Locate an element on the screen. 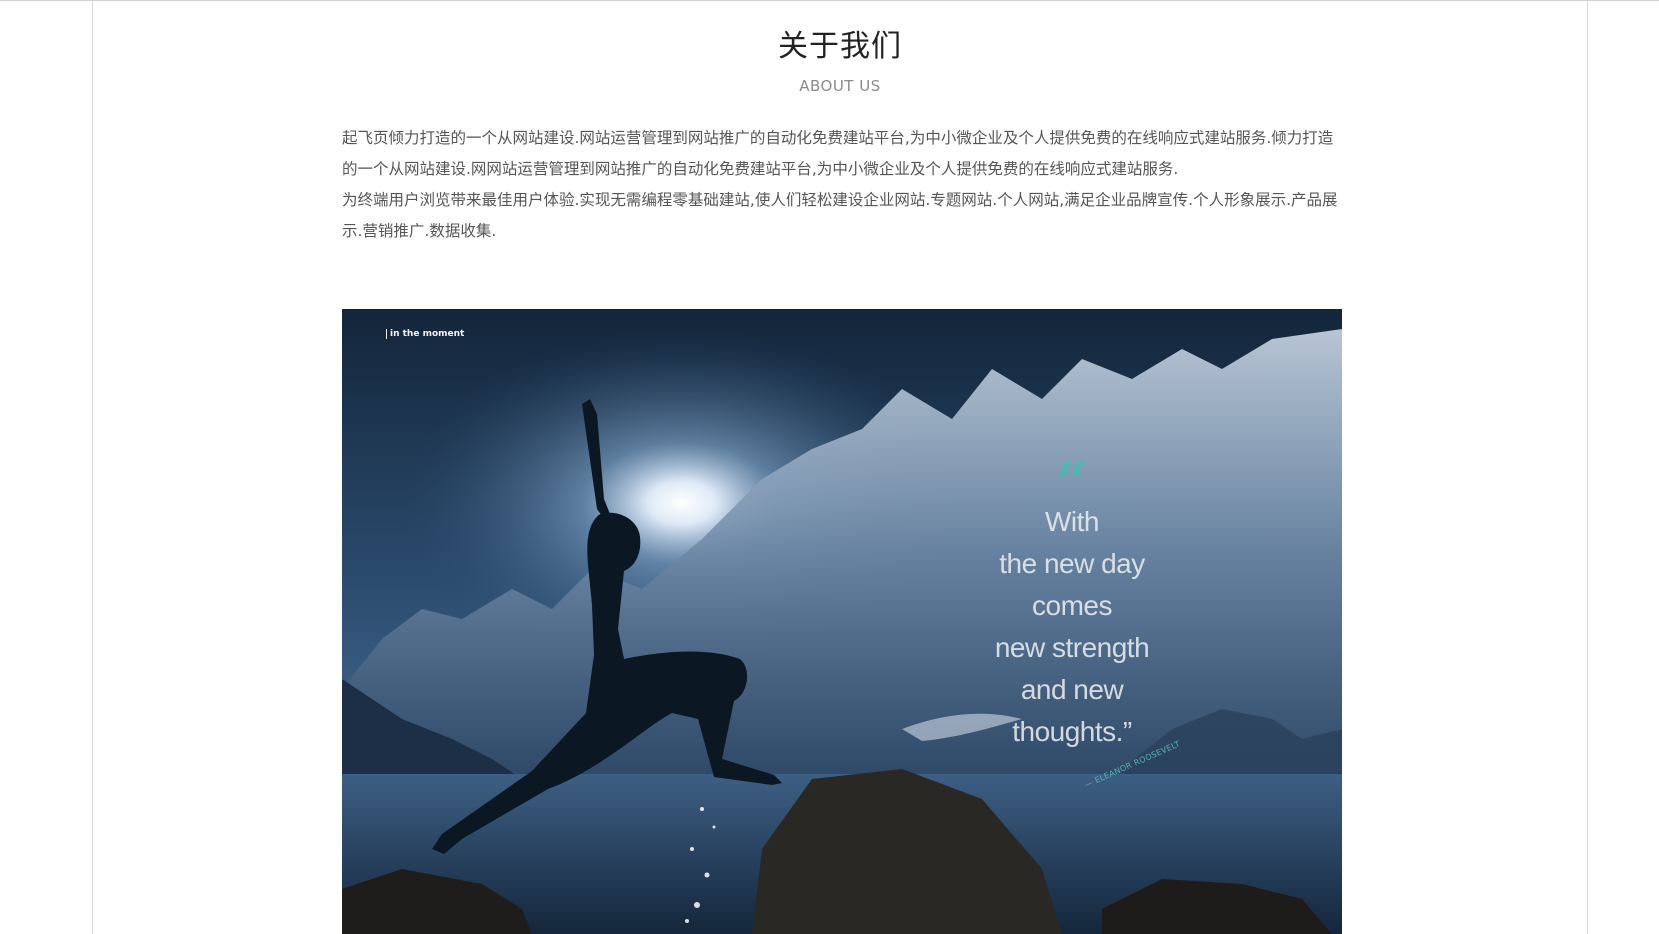 The height and width of the screenshot is (934, 1659). quote-mark-icon: “ is located at coordinates (1072, 481).